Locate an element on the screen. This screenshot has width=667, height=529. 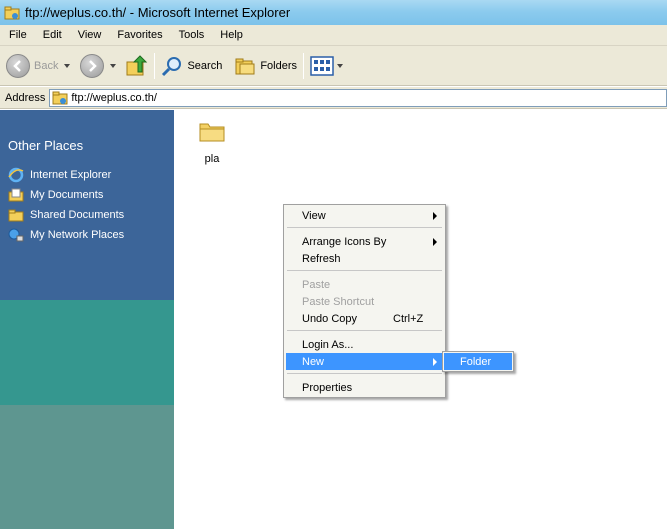
file-item-pla: pla is located at coordinates (212, 141).